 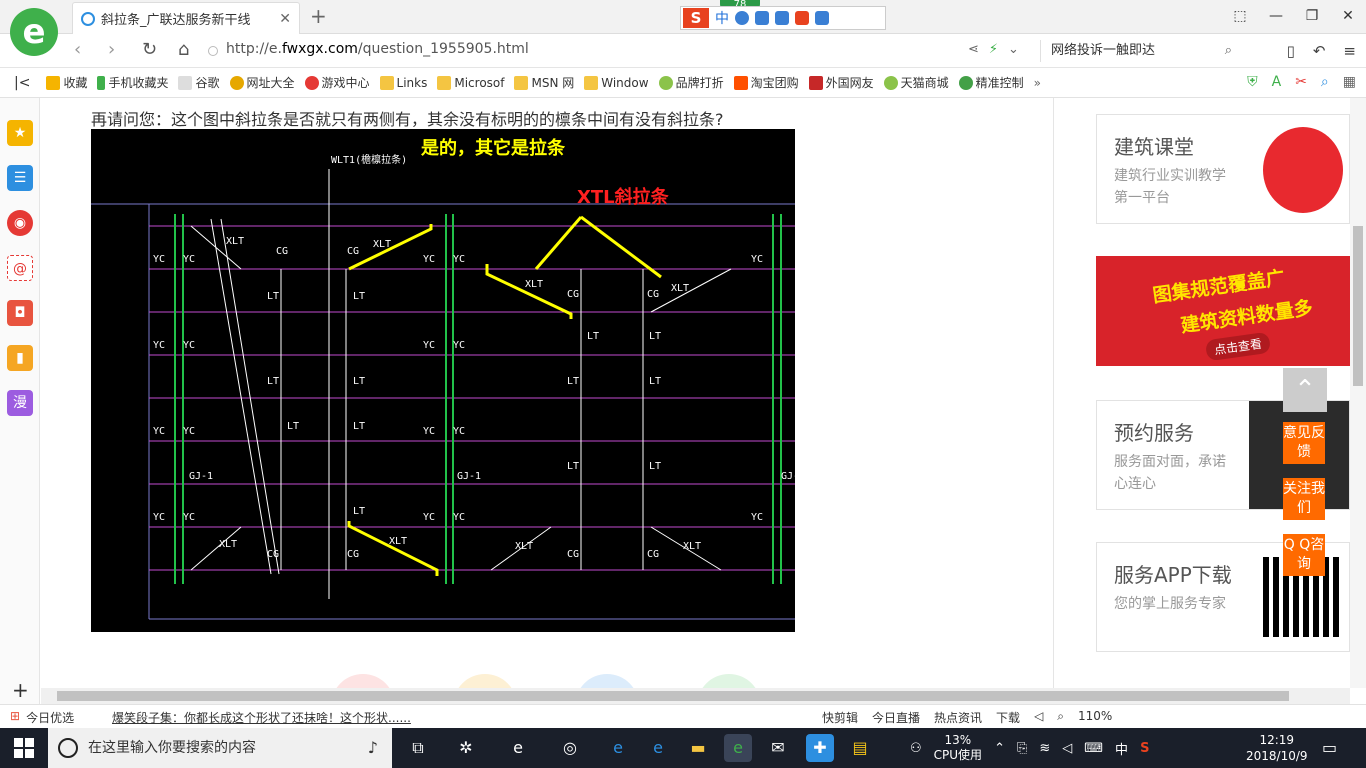 What do you see at coordinates (896, 717) in the screenshot?
I see `live-button: 今日直播` at bounding box center [896, 717].